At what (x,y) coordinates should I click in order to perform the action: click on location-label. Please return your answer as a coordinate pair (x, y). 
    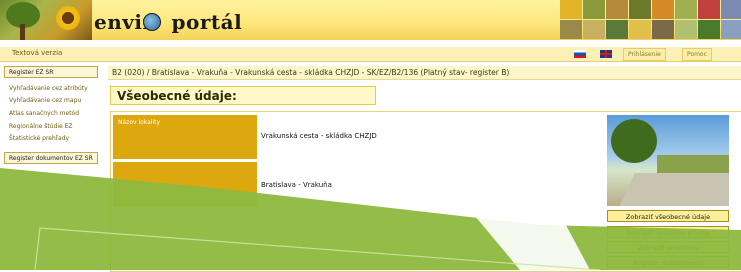
    Looking at the image, I should click on (185, 184).